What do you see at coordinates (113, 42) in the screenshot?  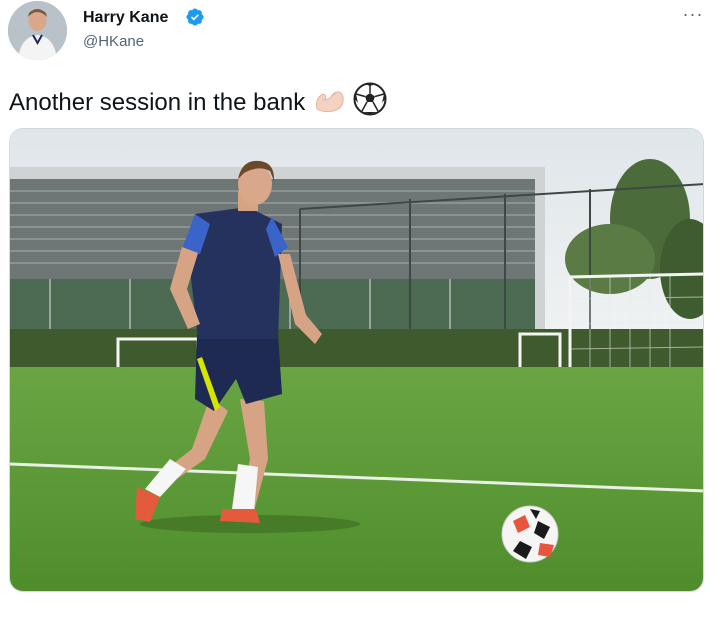 I see `author-handle: @HKane` at bounding box center [113, 42].